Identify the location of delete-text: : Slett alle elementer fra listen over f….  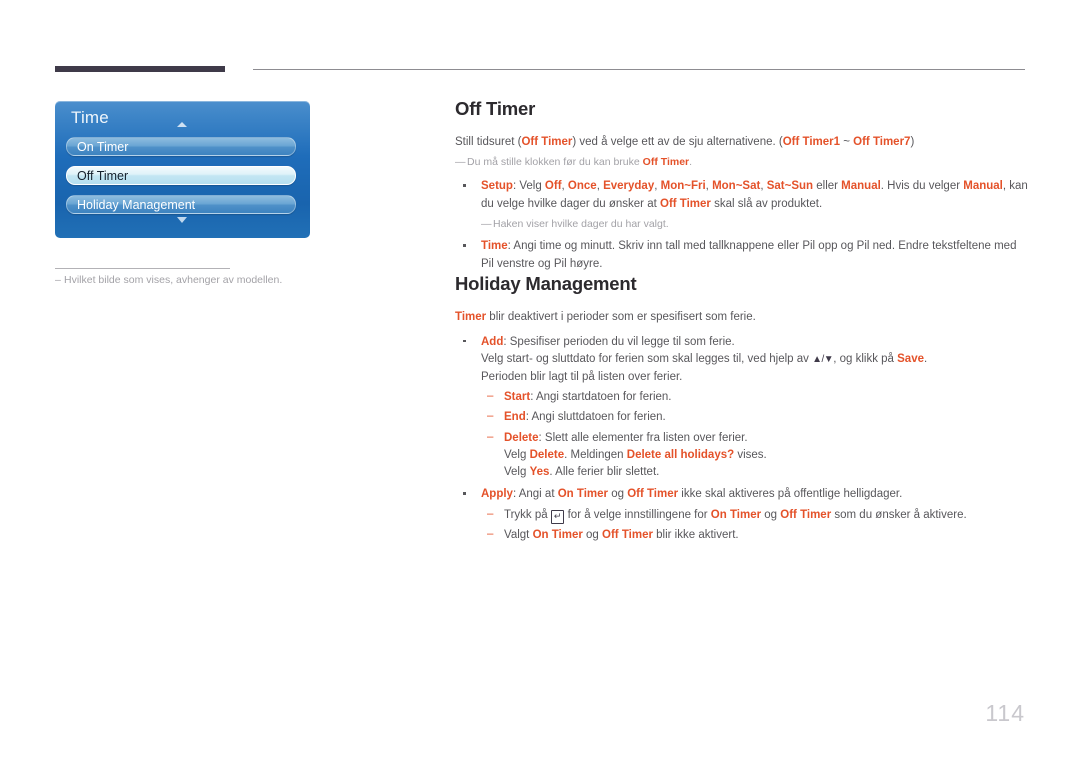
(643, 437).